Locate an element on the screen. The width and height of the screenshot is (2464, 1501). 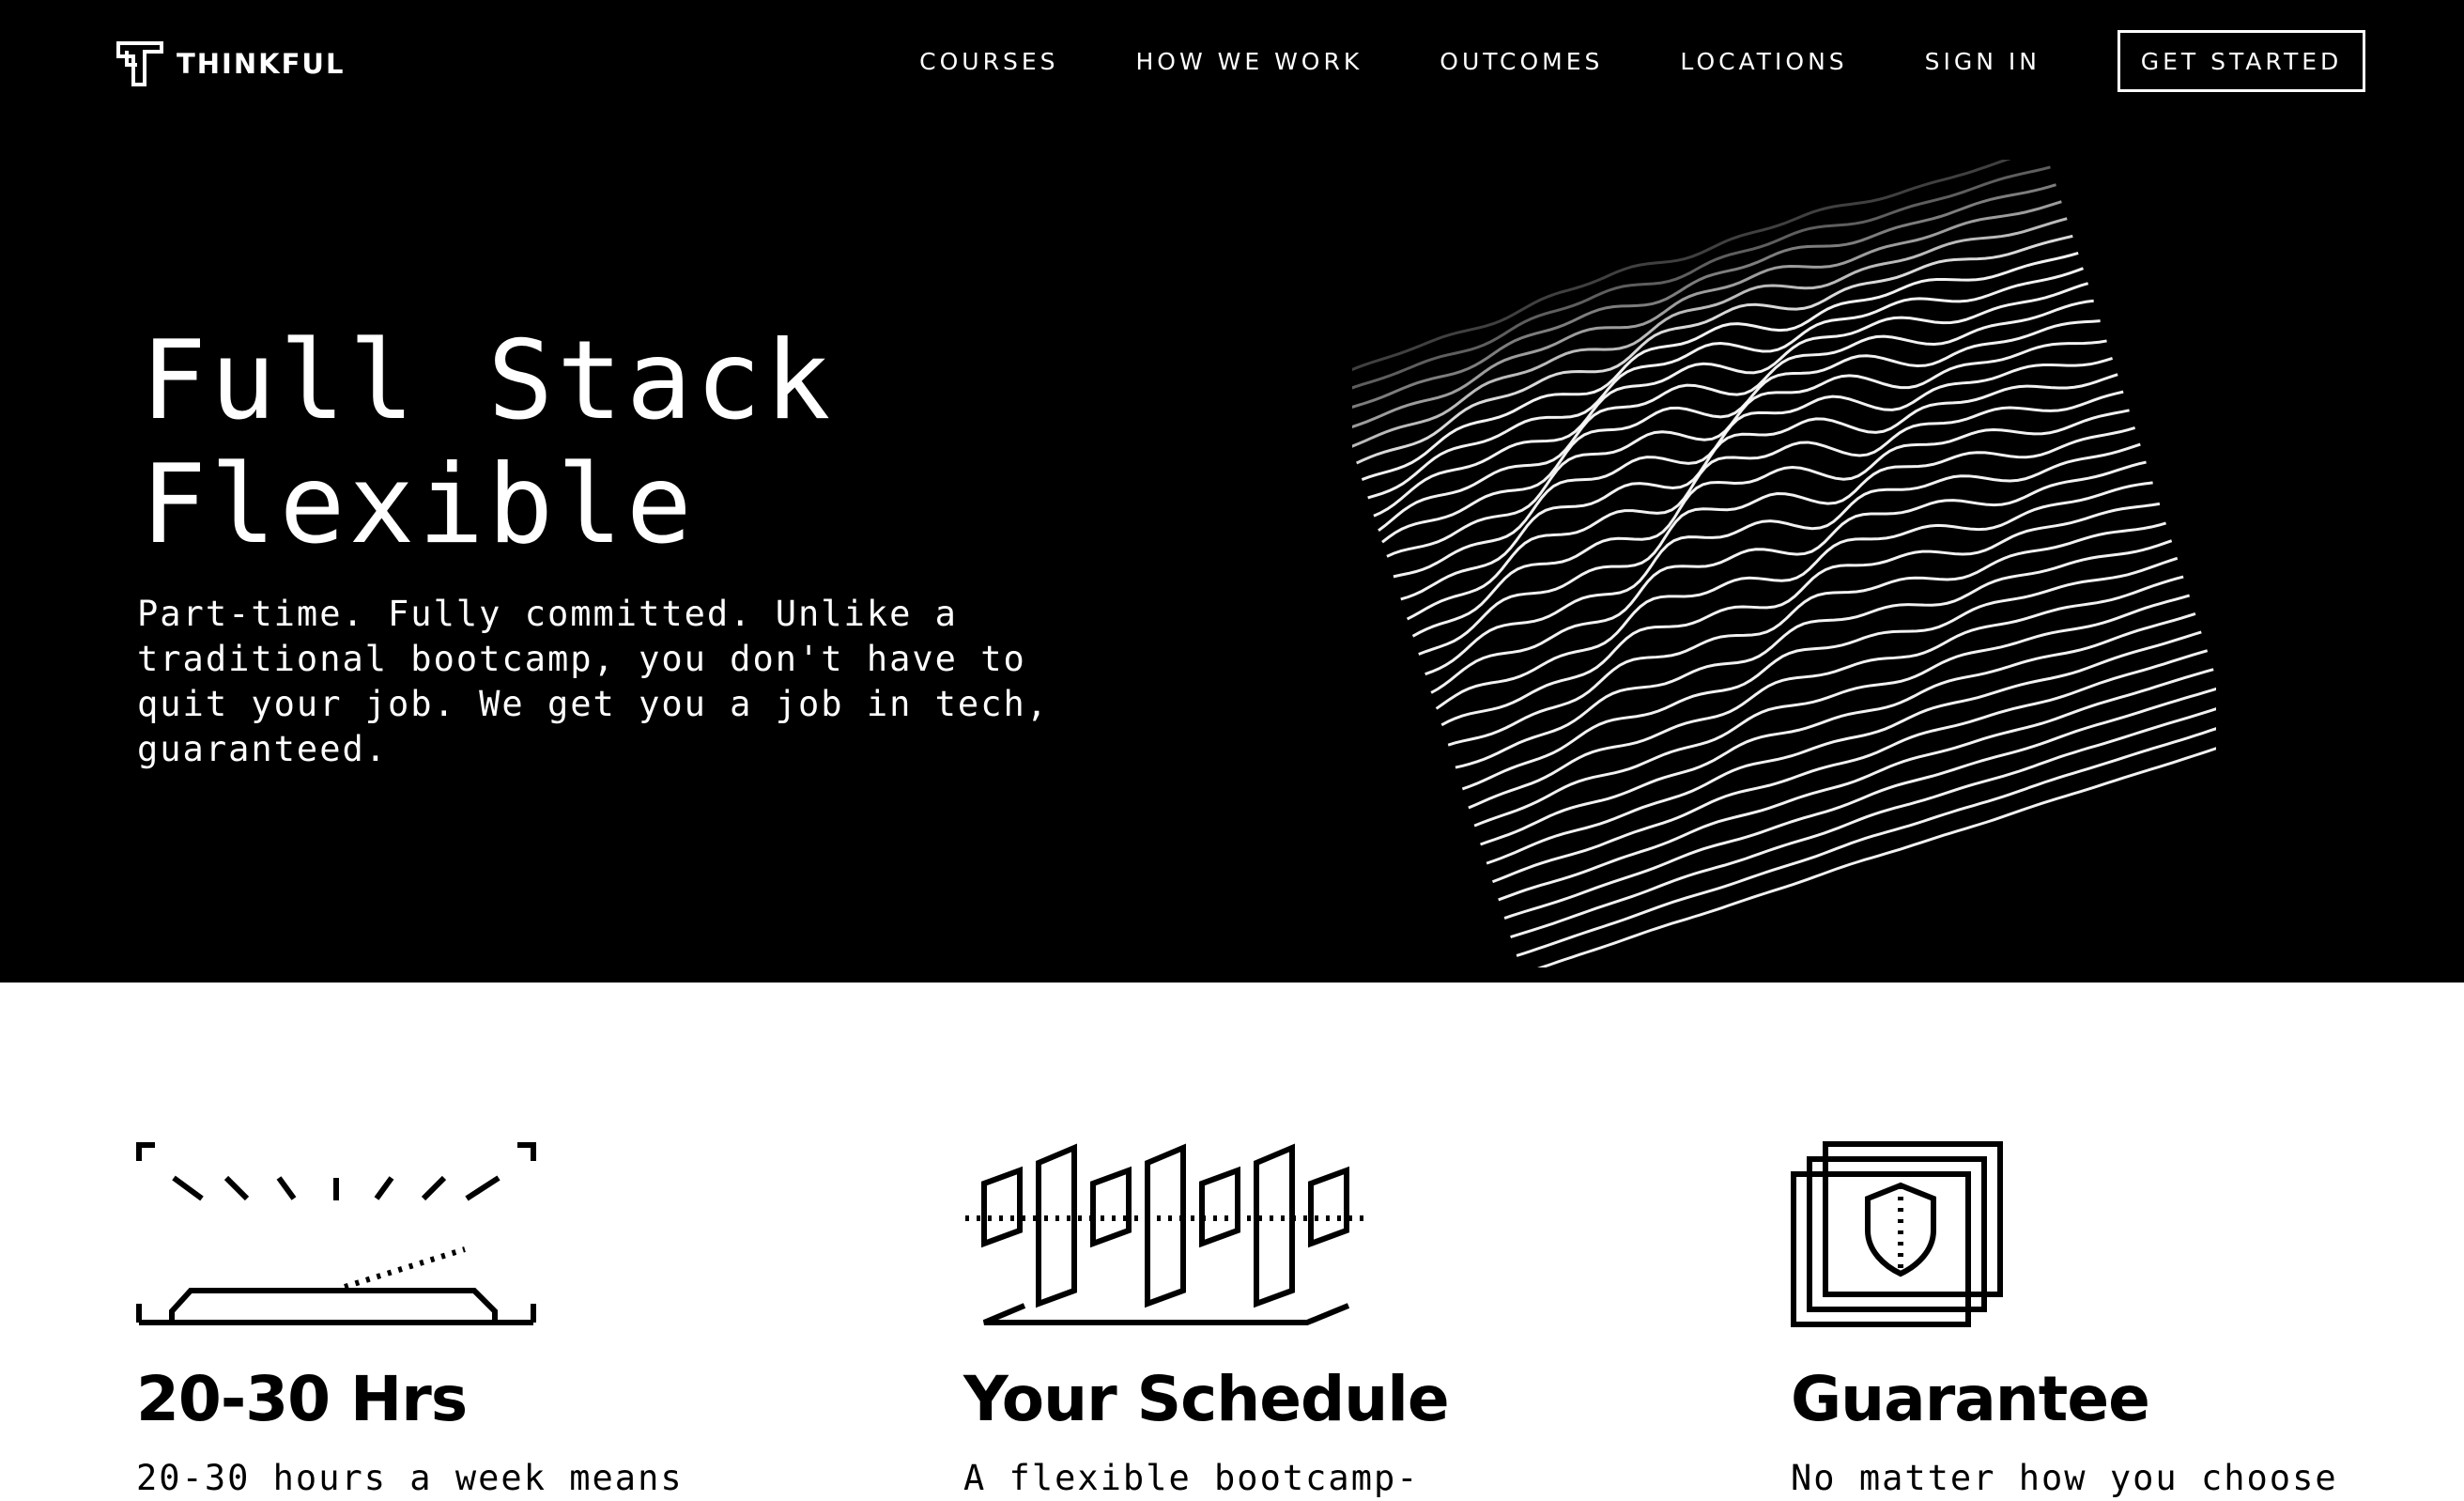
hero-subtitle-line: Part-time. Fully committed. Unlike a is located at coordinates (547, 614).